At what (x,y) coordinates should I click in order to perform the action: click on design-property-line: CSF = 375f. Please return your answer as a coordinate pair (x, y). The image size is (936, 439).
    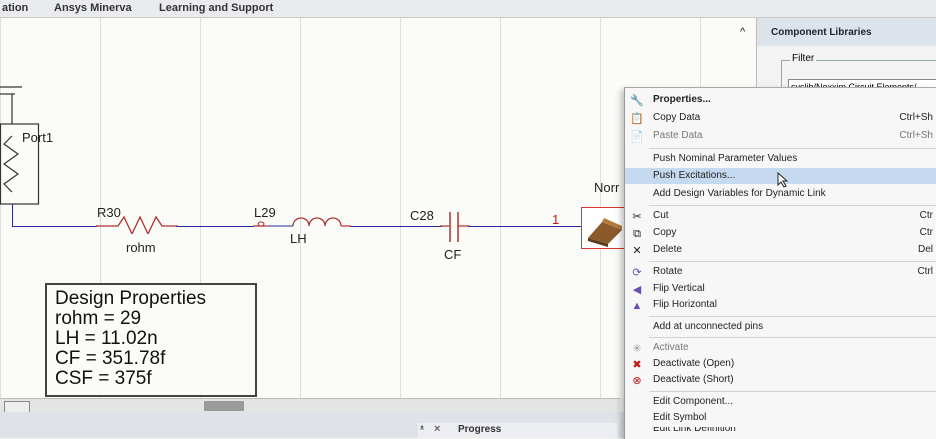
    Looking at the image, I should click on (103, 378).